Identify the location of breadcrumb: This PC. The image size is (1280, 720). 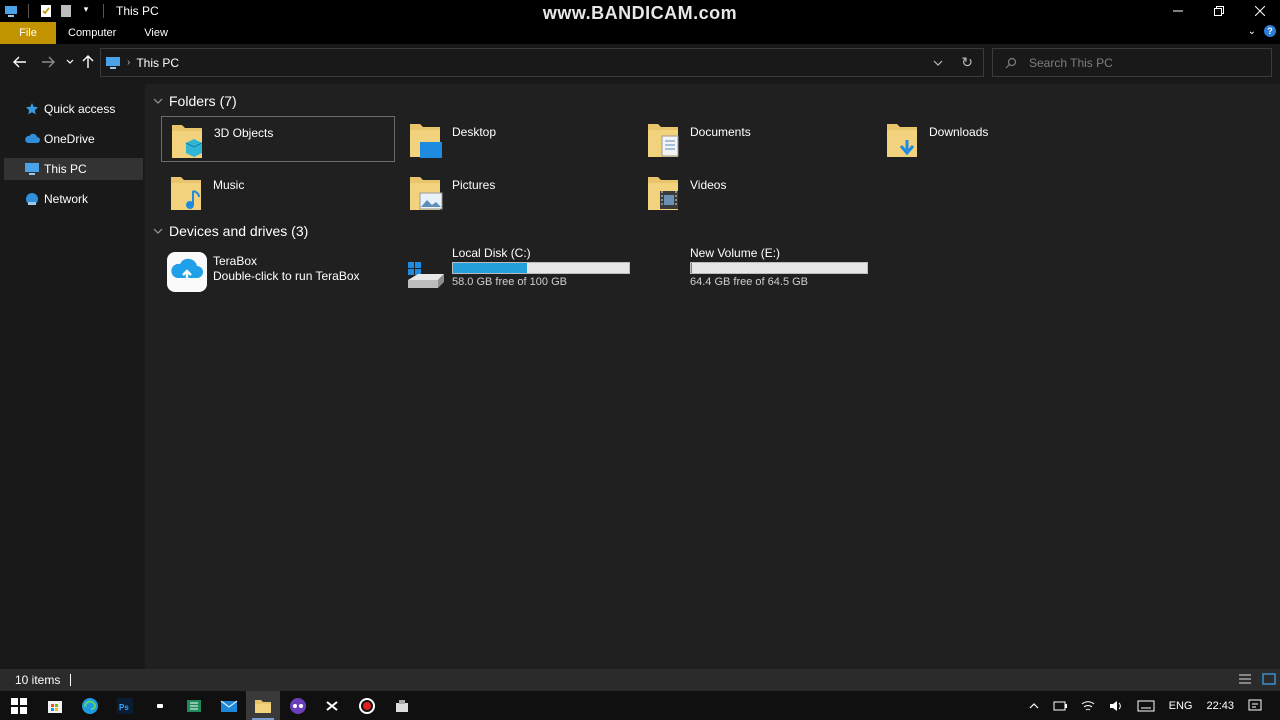
(157, 63).